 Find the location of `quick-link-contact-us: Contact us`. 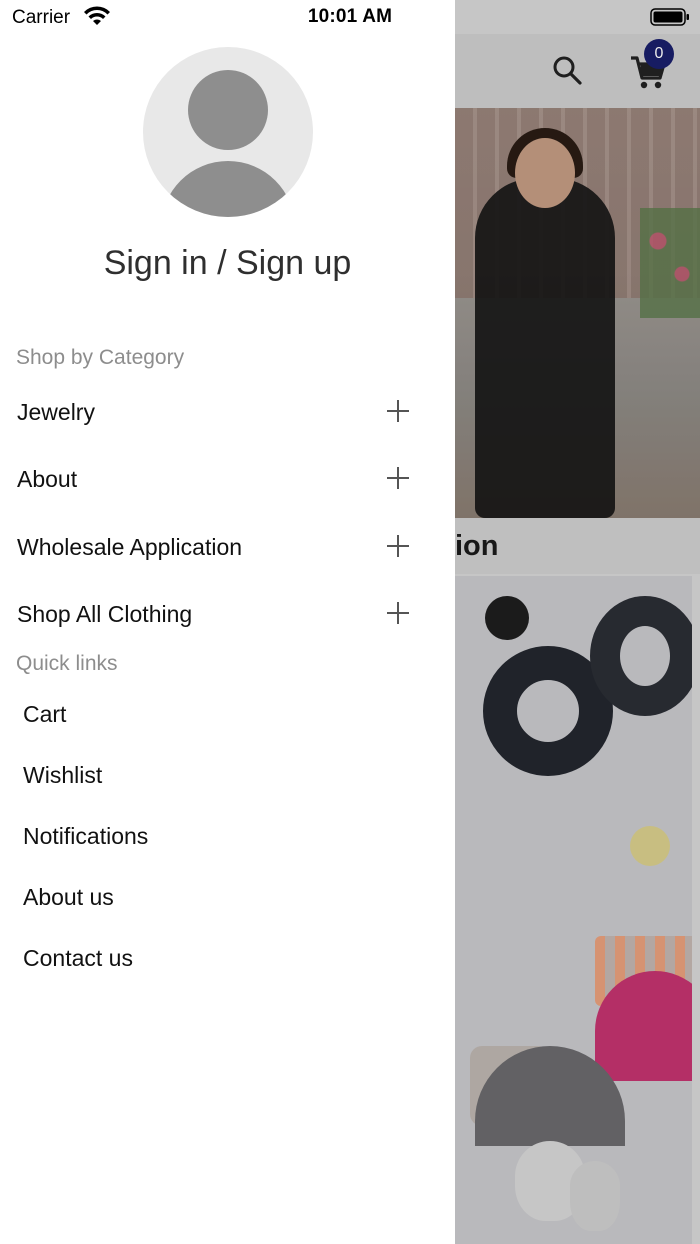

quick-link-contact-us: Contact us is located at coordinates (78, 958).